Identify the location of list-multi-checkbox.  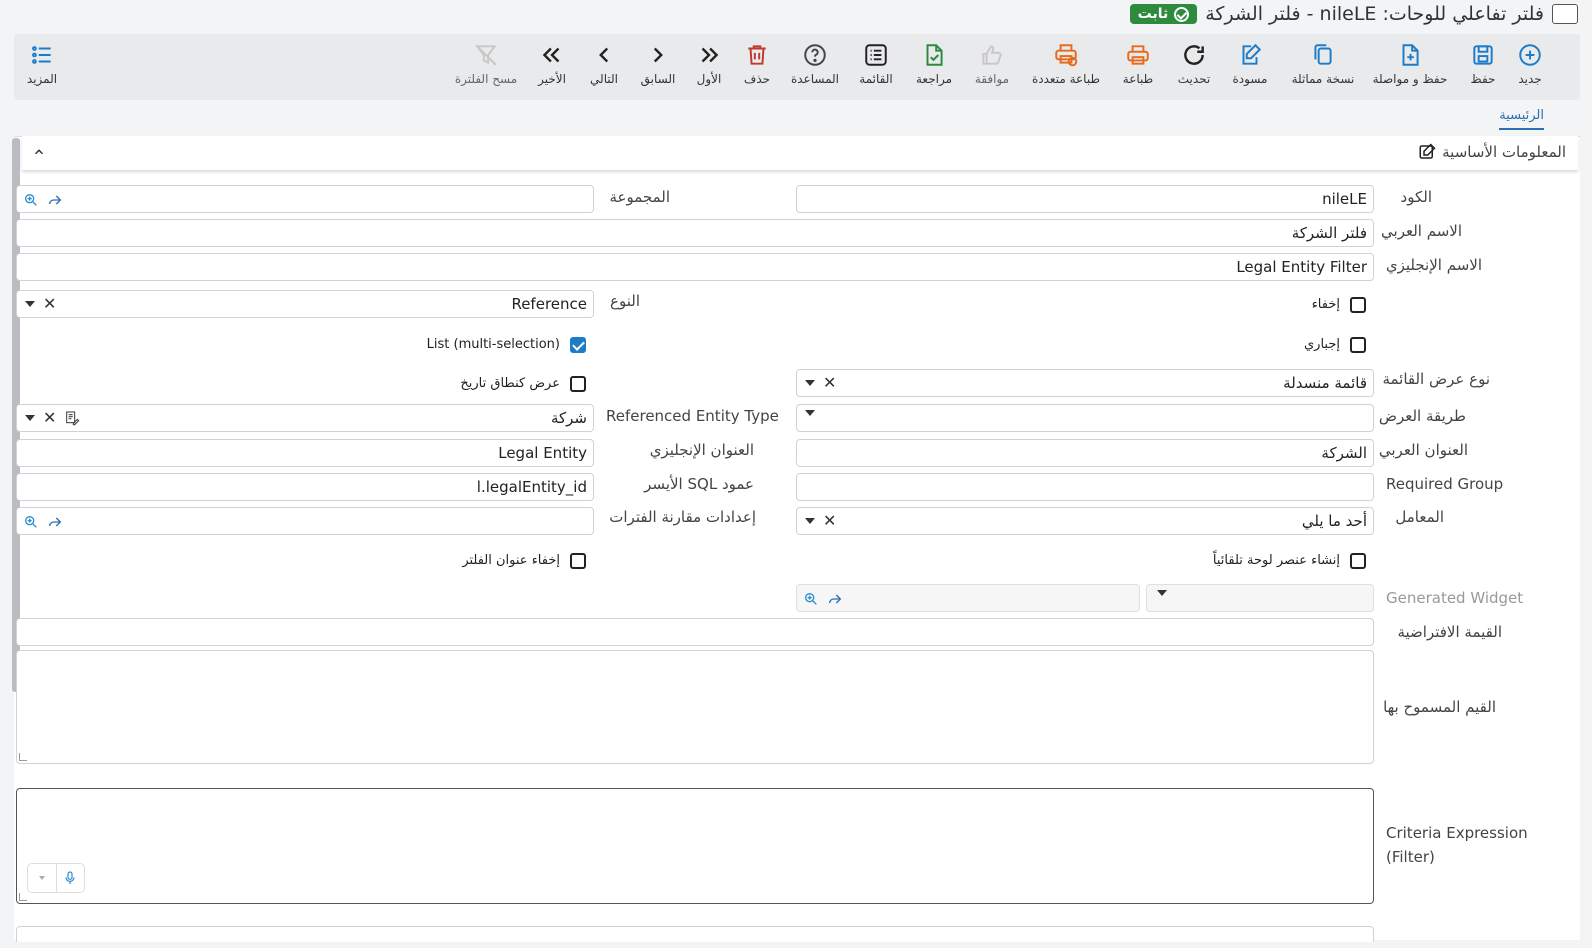
(578, 345).